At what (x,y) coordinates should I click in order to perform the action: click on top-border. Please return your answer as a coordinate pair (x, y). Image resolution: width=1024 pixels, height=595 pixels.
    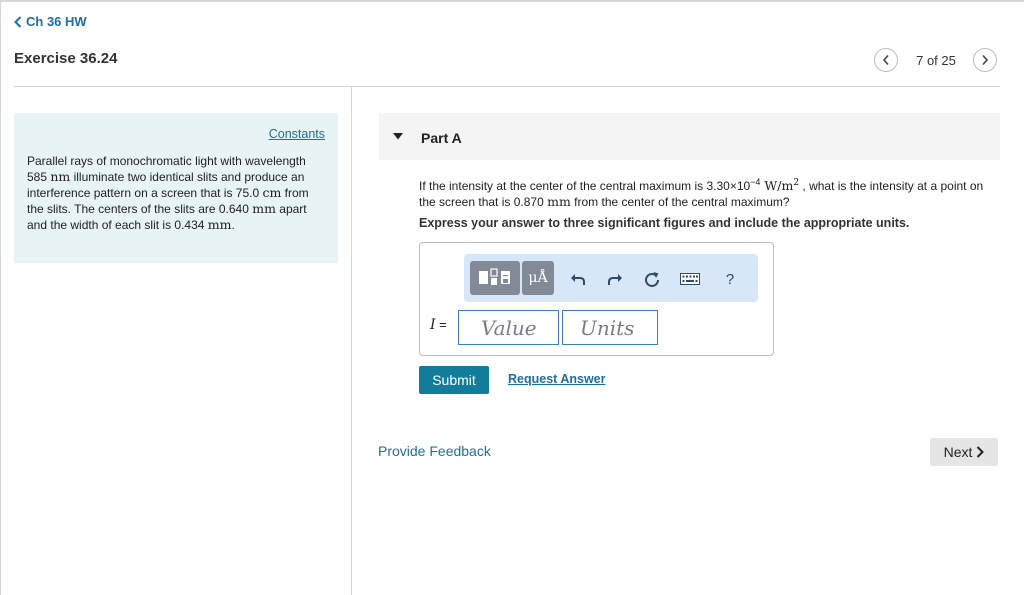
    Looking at the image, I should click on (512, 1).